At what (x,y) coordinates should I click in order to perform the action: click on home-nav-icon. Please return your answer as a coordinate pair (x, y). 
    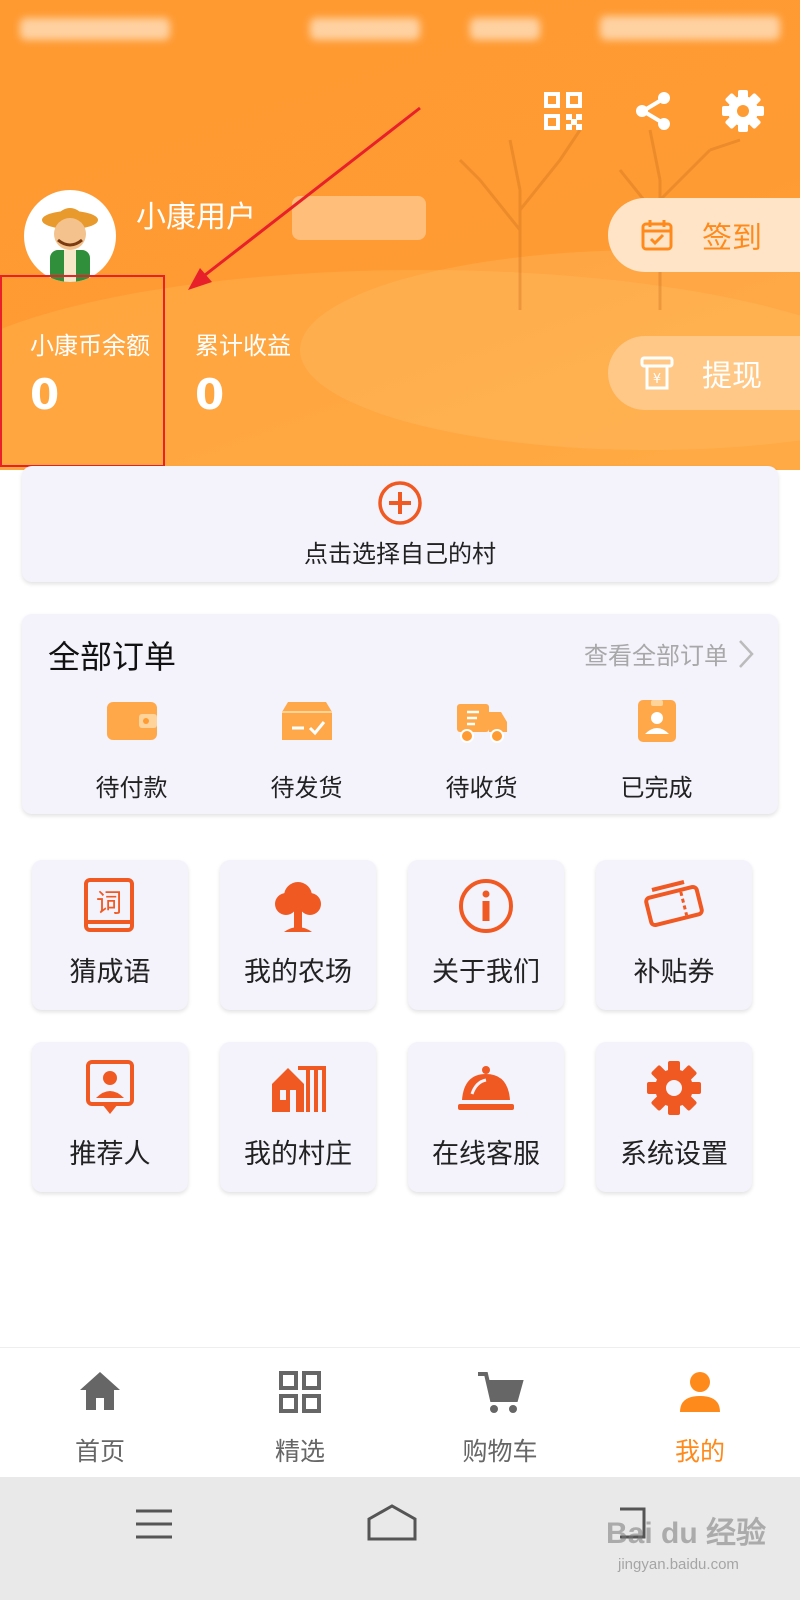
    Looking at the image, I should click on (392, 1523).